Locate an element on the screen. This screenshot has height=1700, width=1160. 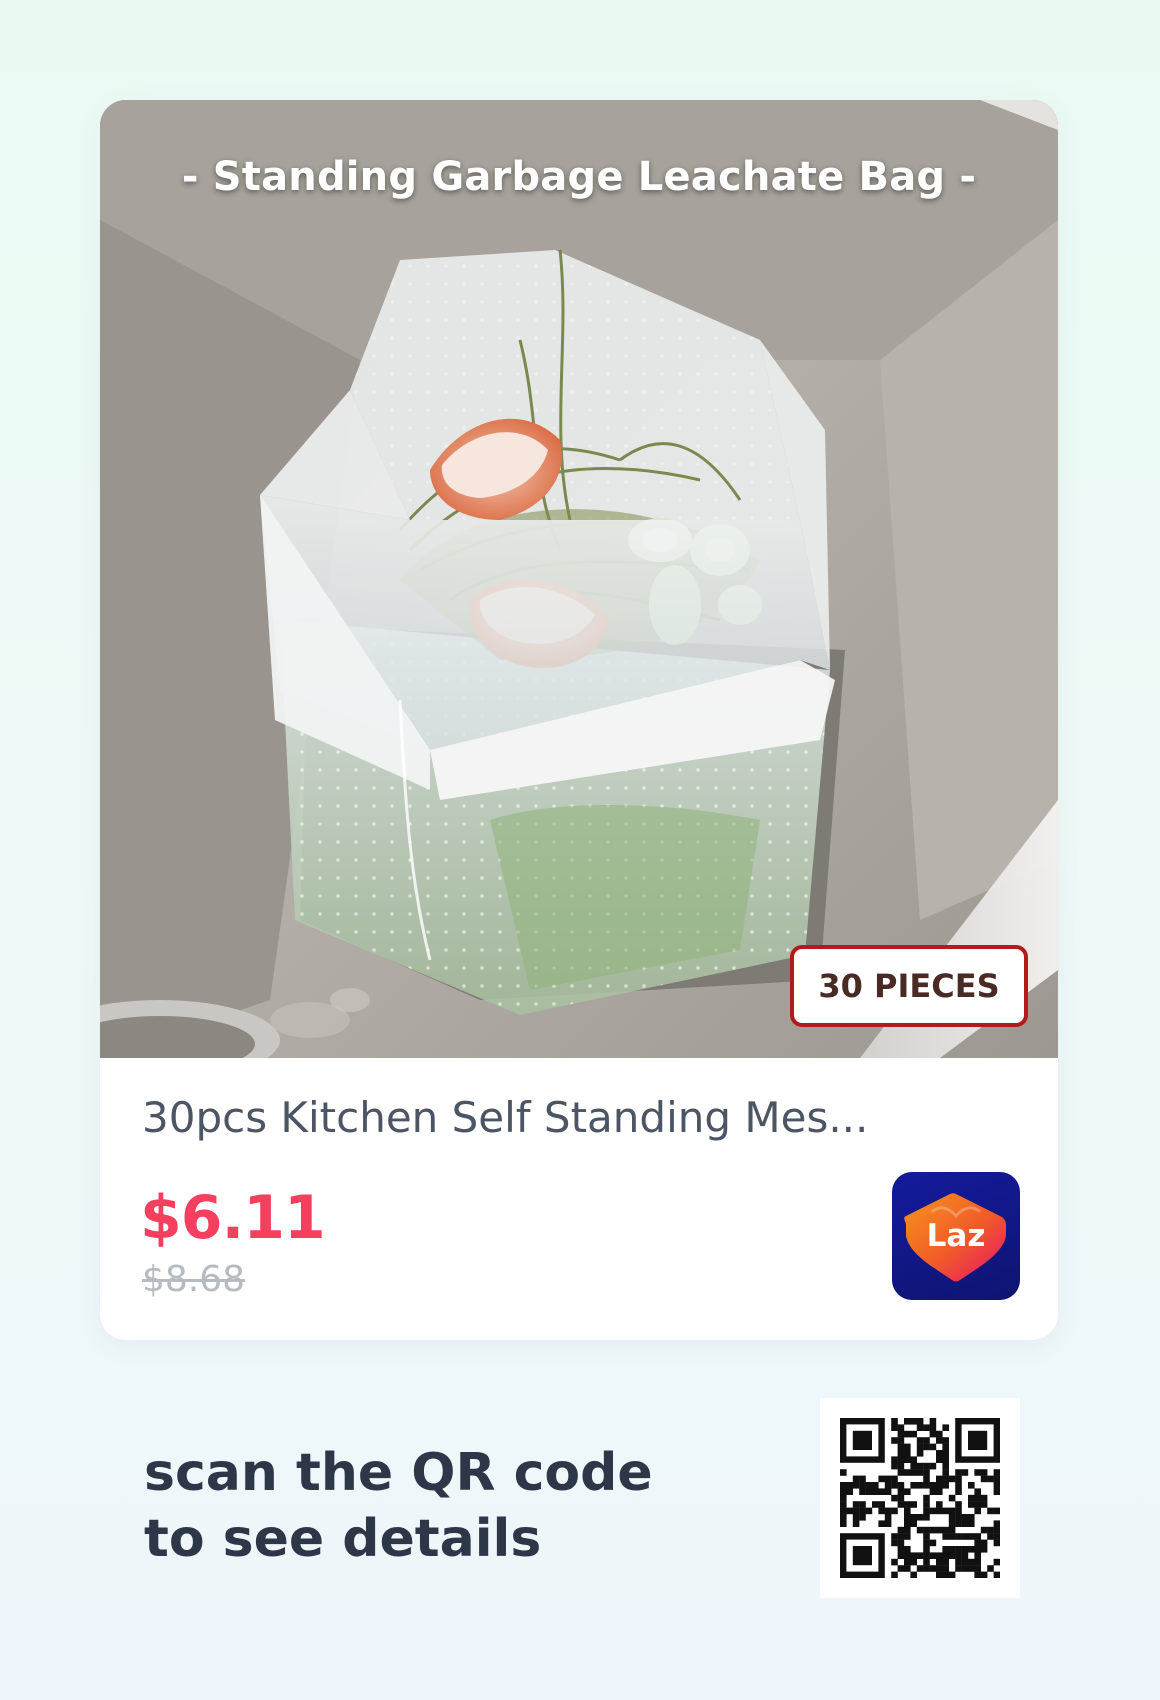
qr-code-pattern is located at coordinates (920, 1498).